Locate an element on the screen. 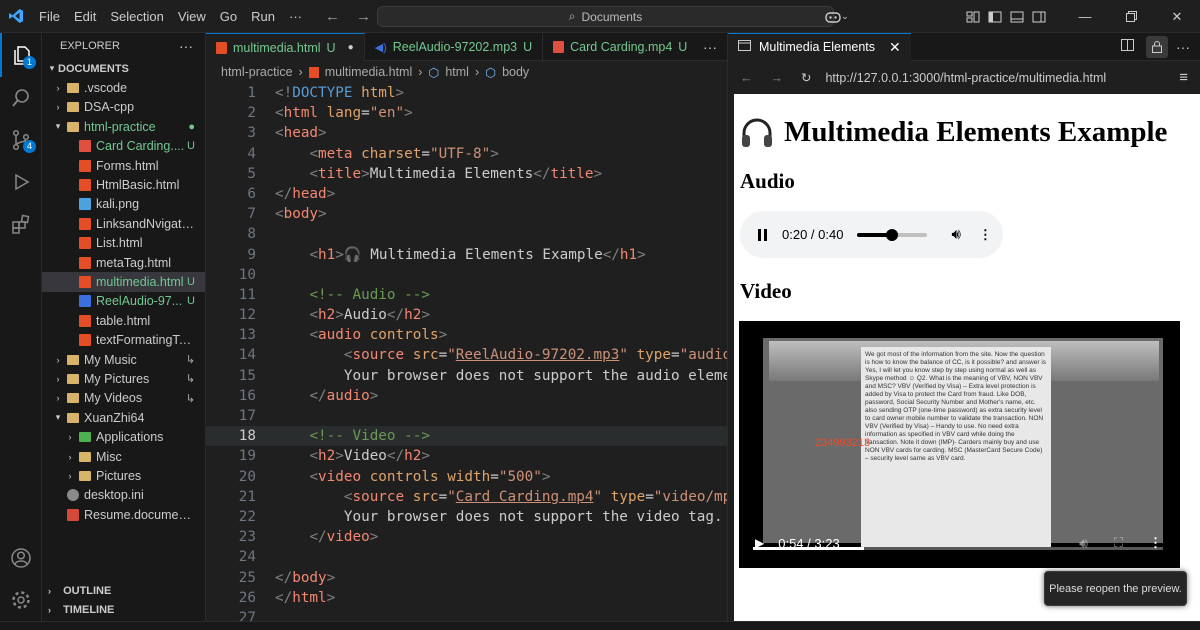  tabs-more-icon: ··· is located at coordinates (710, 47).